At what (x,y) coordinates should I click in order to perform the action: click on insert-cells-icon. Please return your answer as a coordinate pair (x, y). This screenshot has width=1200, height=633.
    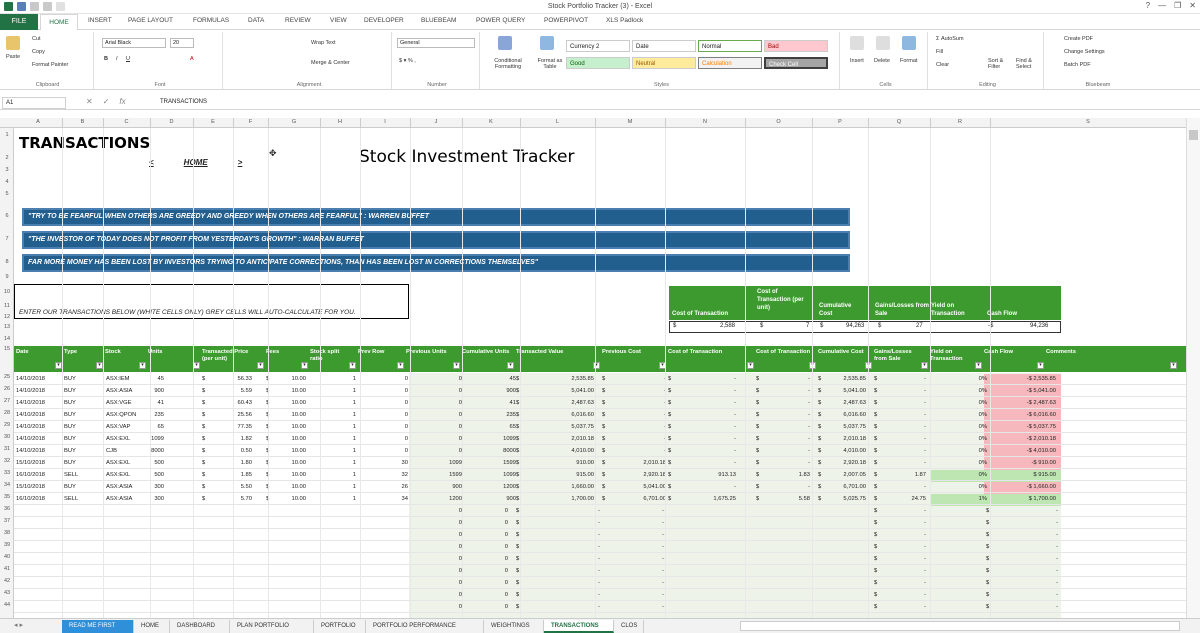
    Looking at the image, I should click on (857, 43).